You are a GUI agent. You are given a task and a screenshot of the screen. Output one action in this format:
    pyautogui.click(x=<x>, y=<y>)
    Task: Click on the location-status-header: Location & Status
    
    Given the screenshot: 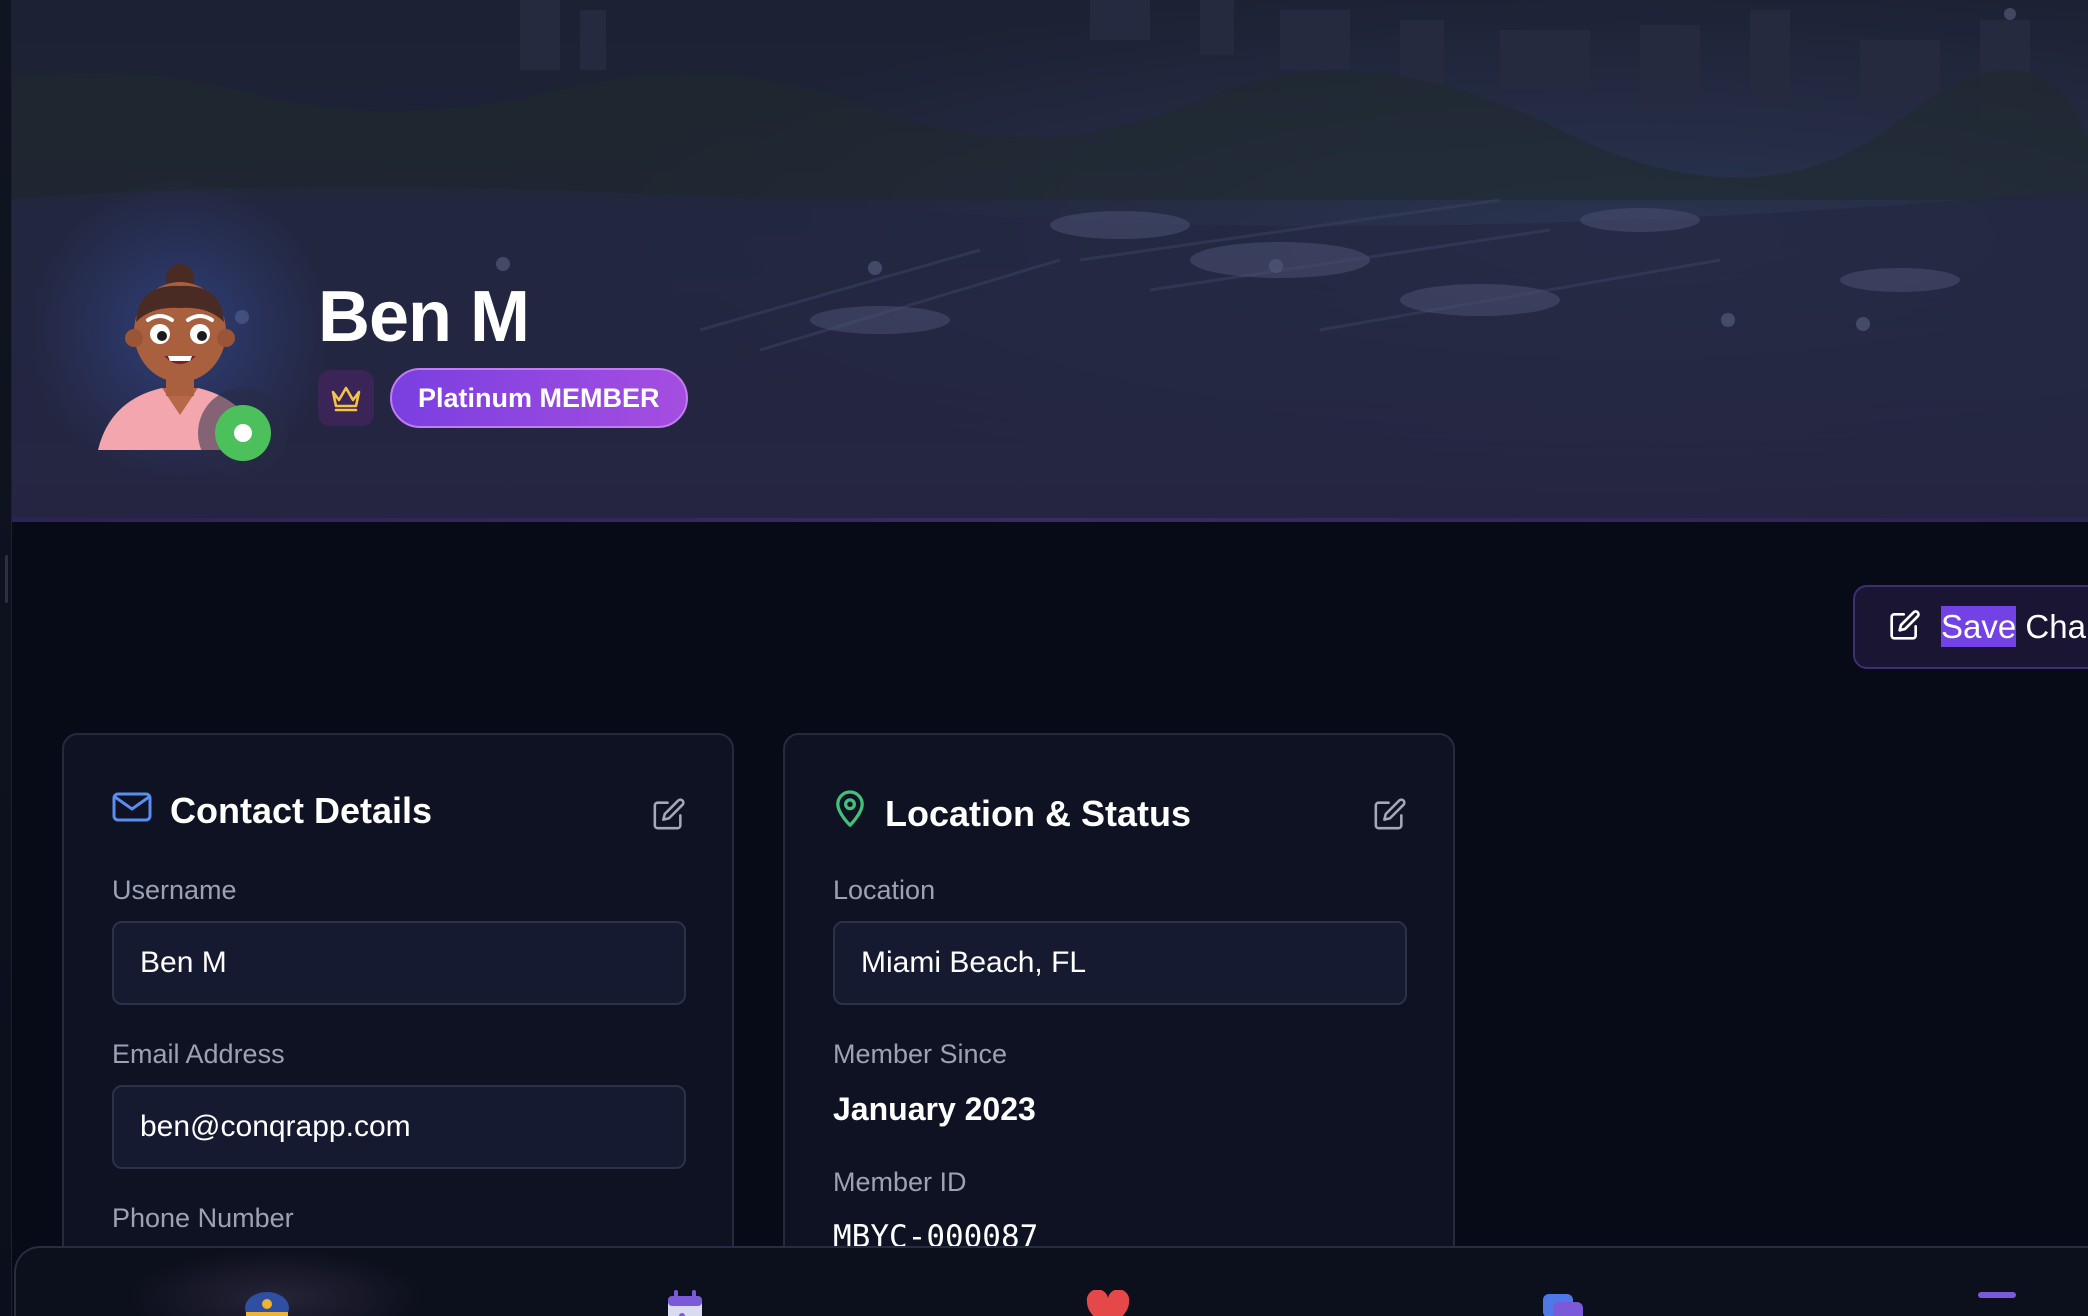 What is the action you would take?
    pyautogui.click(x=1012, y=813)
    